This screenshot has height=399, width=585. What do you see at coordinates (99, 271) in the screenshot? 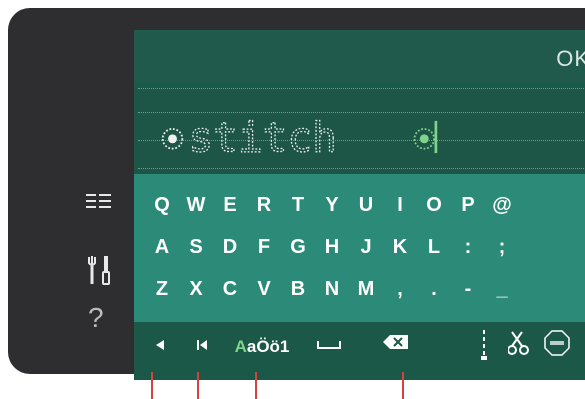
I see `tools-icon` at bounding box center [99, 271].